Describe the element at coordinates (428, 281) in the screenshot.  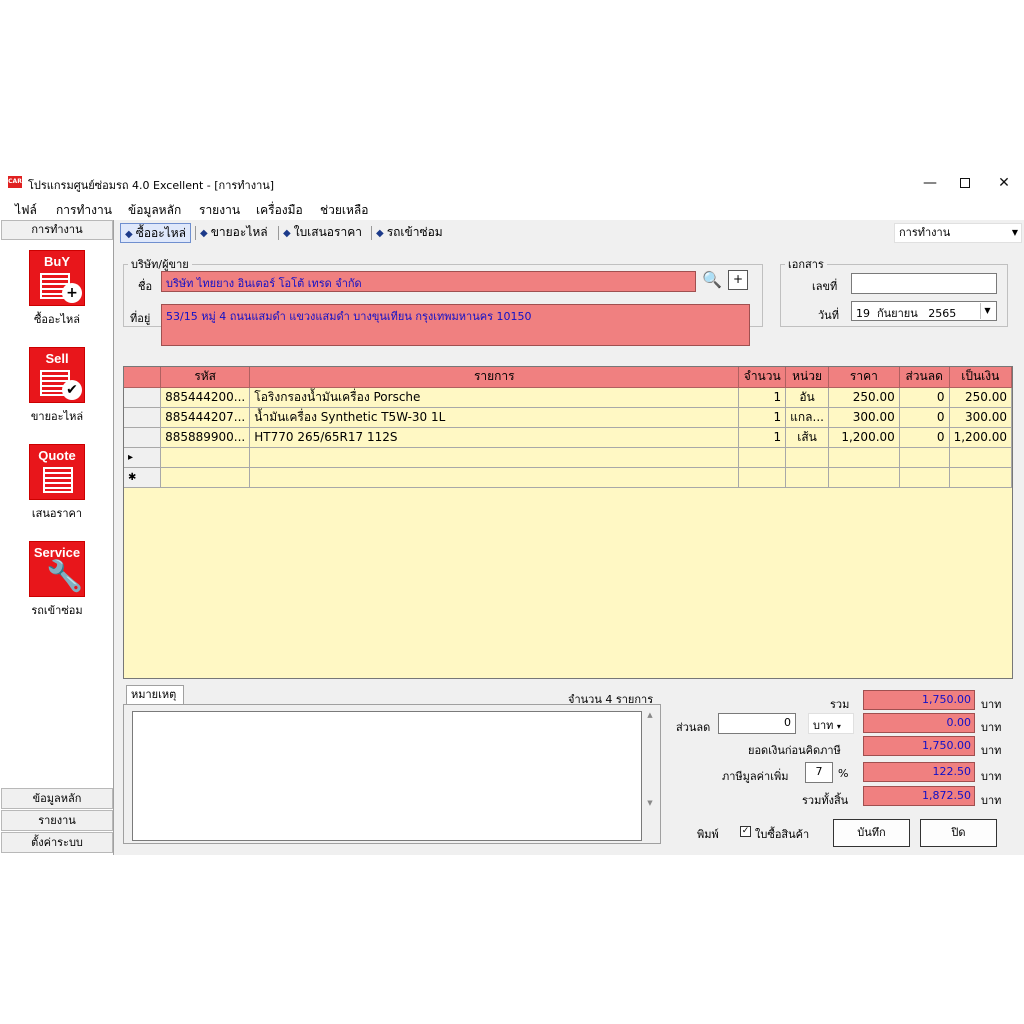
I see `supplier-name-field: บริษัท ไทยยาง อินเตอร์ โอโต้ เทรด จำกัด` at that location.